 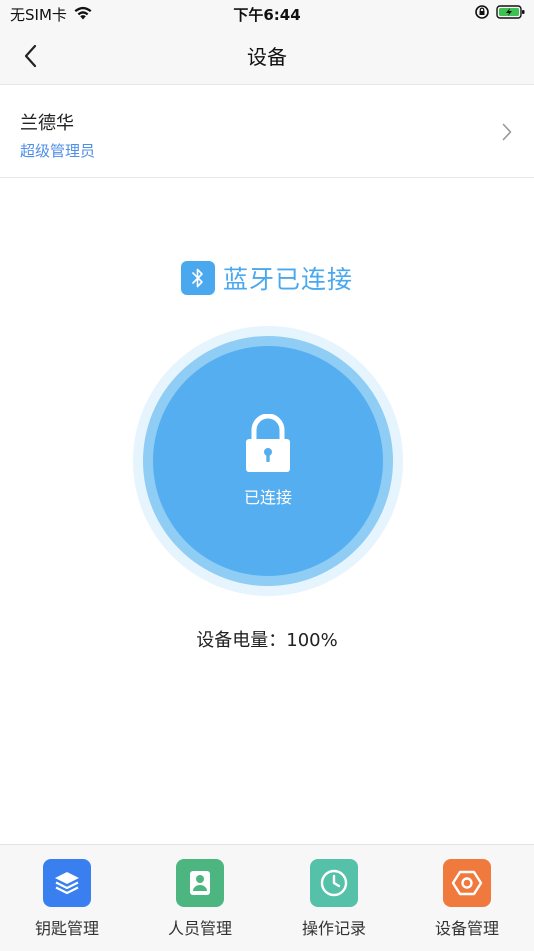 What do you see at coordinates (267, 131) in the screenshot?
I see `user-row: 兰德华 超级管理员` at bounding box center [267, 131].